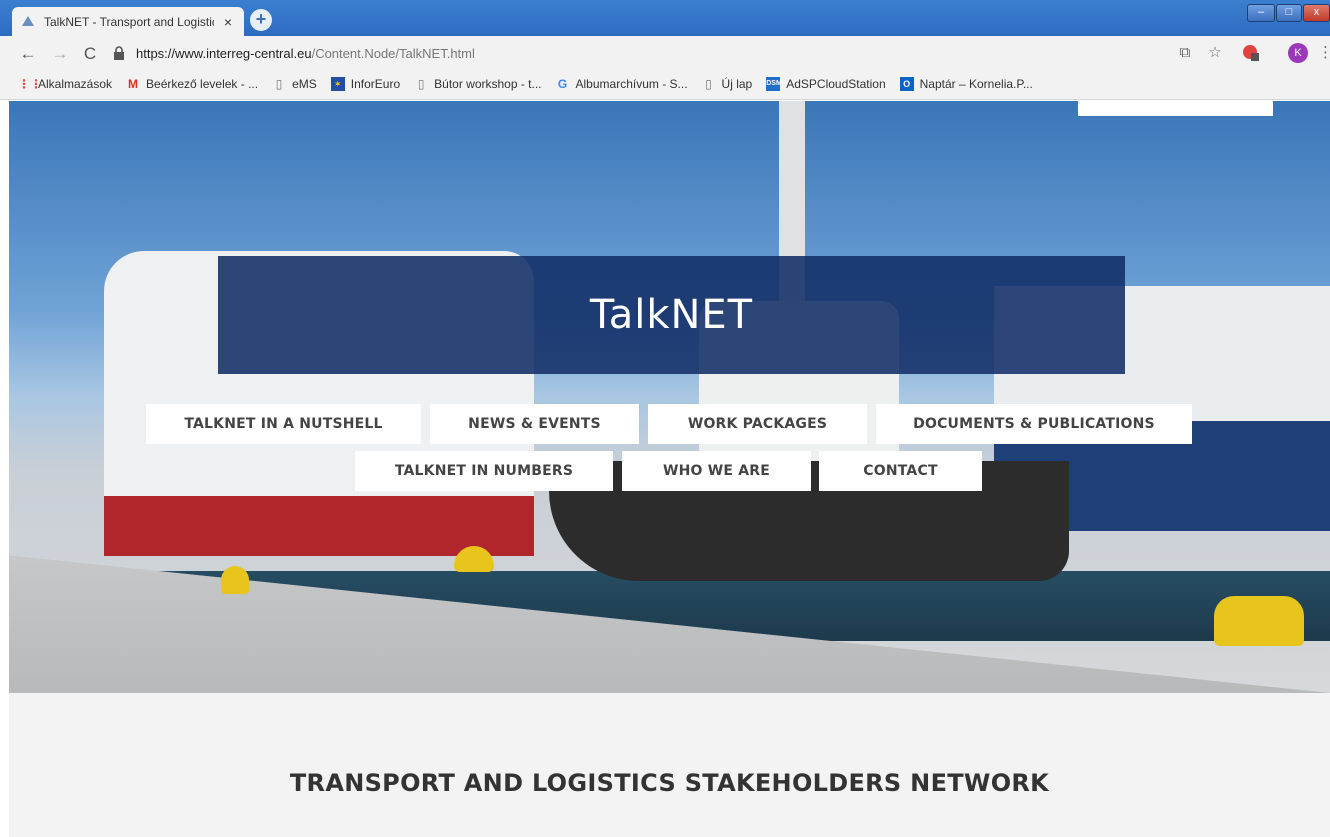 The width and height of the screenshot is (1330, 837). I want to click on bookmark-star-icon: ☆, so click(1215, 53).